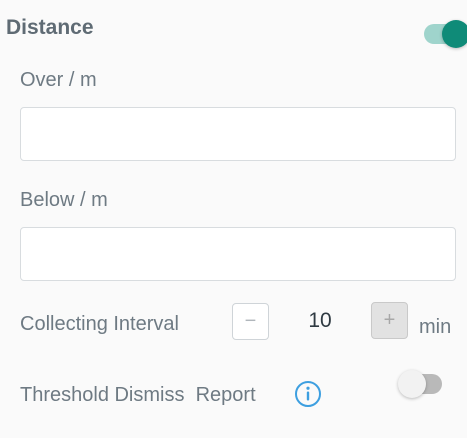 Image resolution: width=467 pixels, height=438 pixels. I want to click on threshold-dismiss-report-label: Threshold Dismiss Report, so click(138, 395).